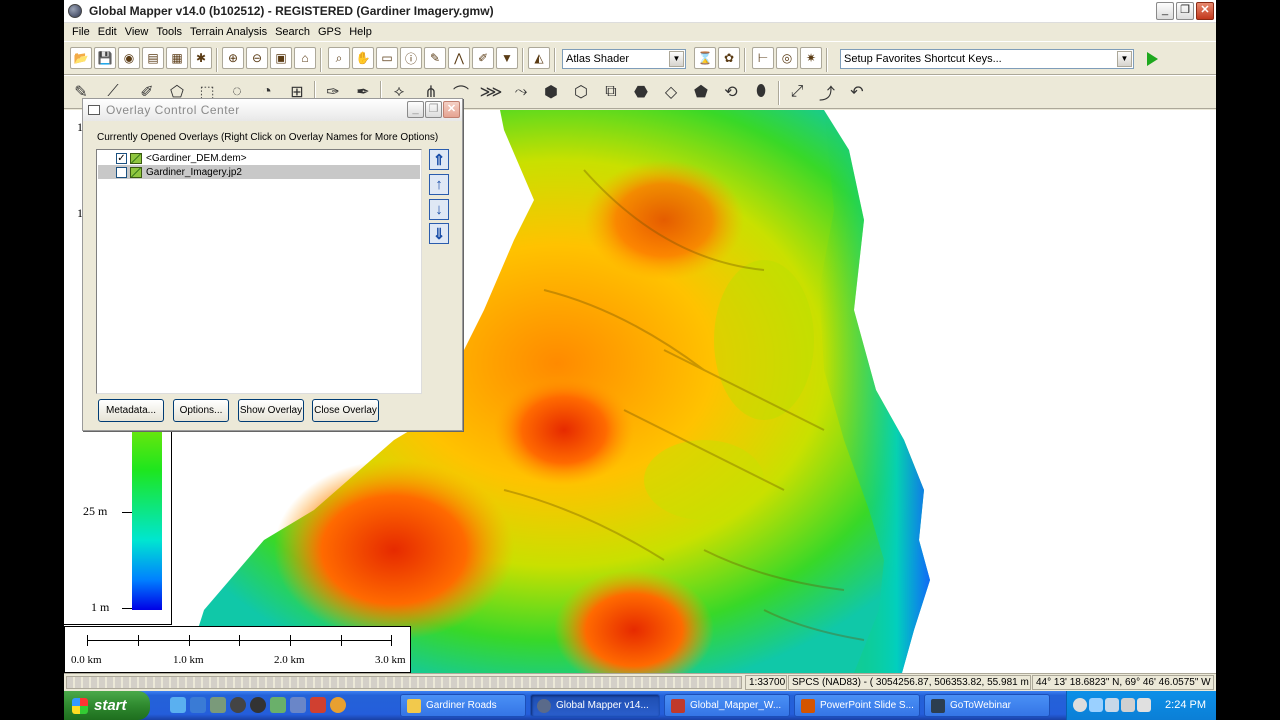 This screenshot has width=1280, height=720. Describe the element at coordinates (811, 58) in the screenshot. I see `sparkle-icon: ✷` at that location.